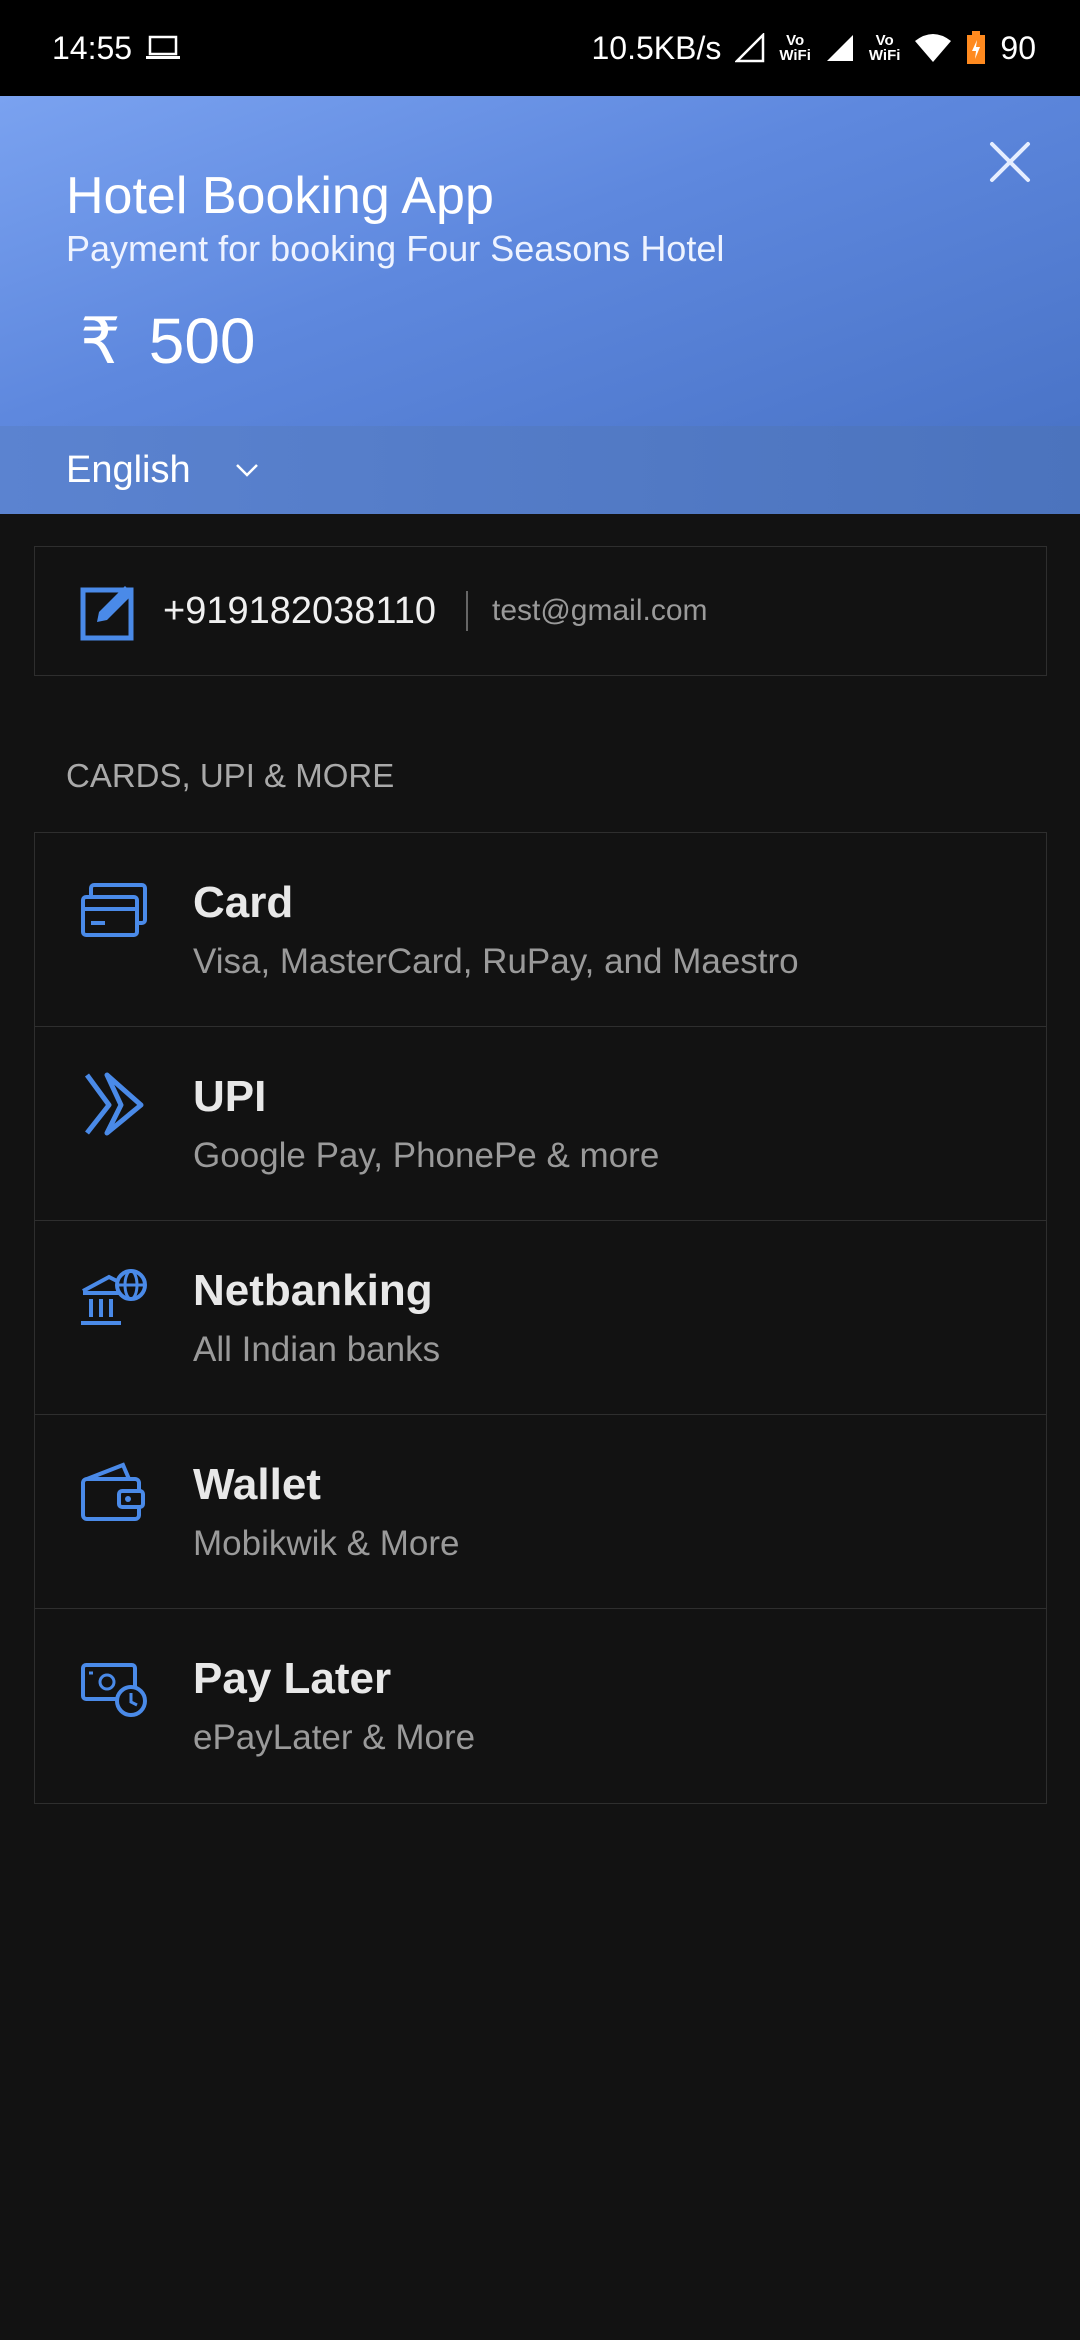 The height and width of the screenshot is (2340, 1080). Describe the element at coordinates (114, 1103) in the screenshot. I see `upi-icon` at that location.